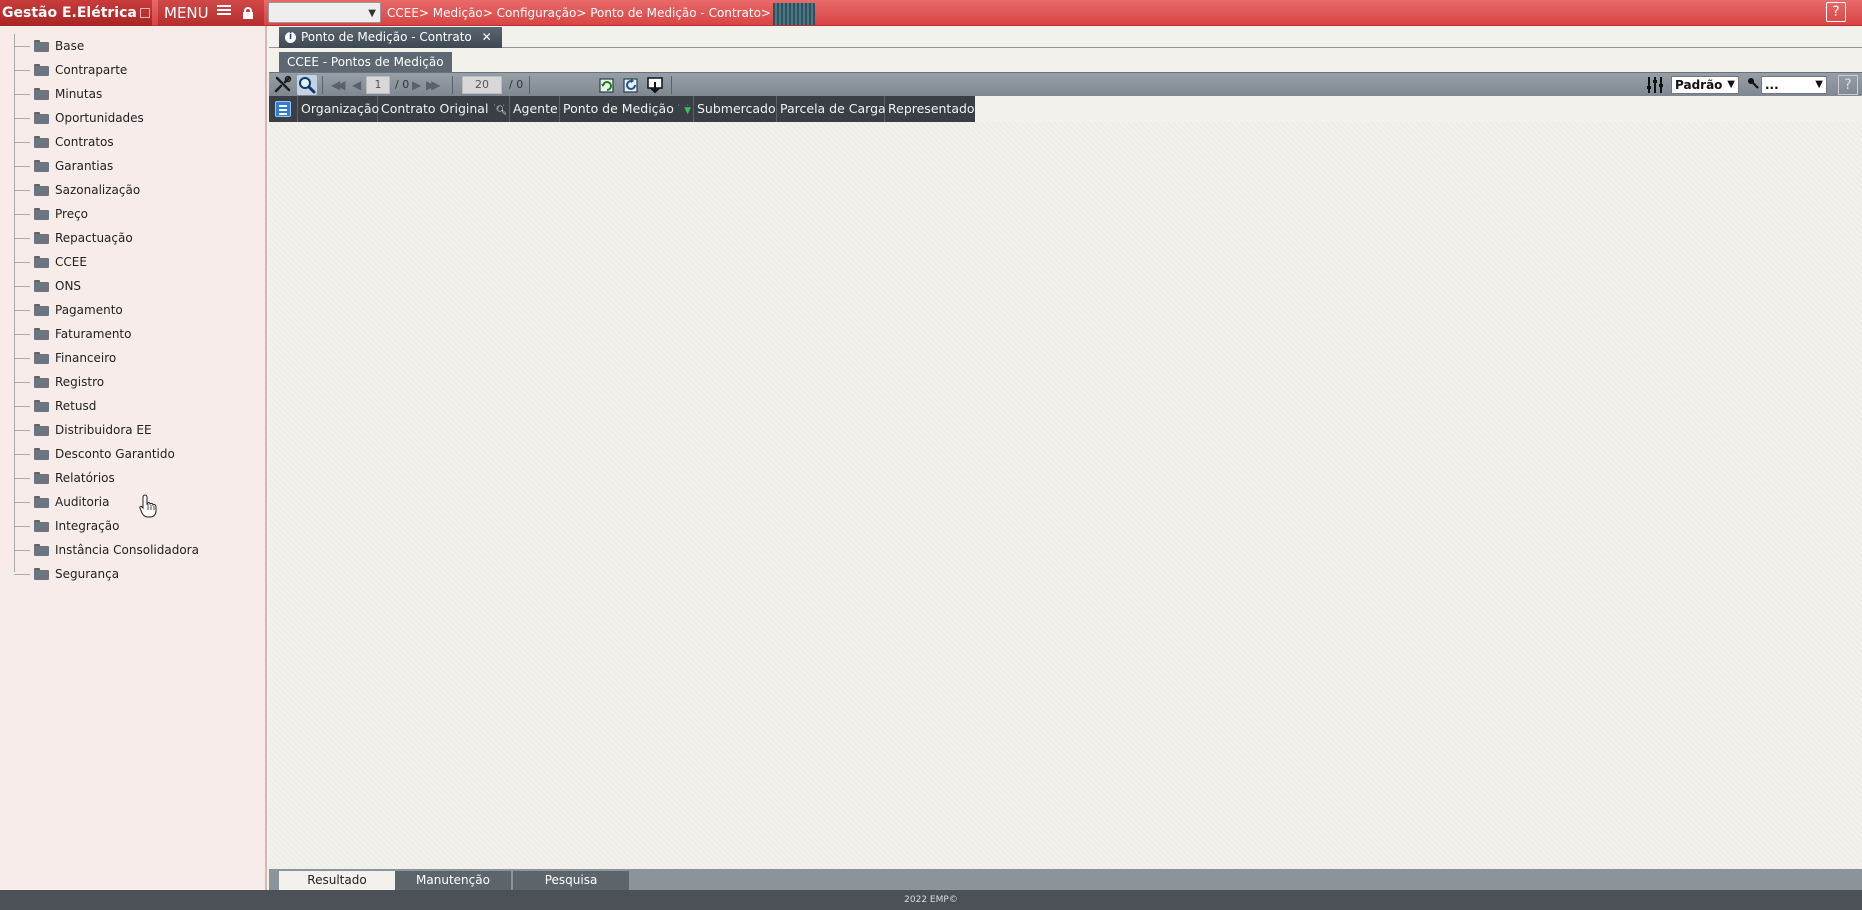 The width and height of the screenshot is (1862, 910). What do you see at coordinates (386, 37) in the screenshot?
I see `tab-label: Ponto de Medição - Contrato` at bounding box center [386, 37].